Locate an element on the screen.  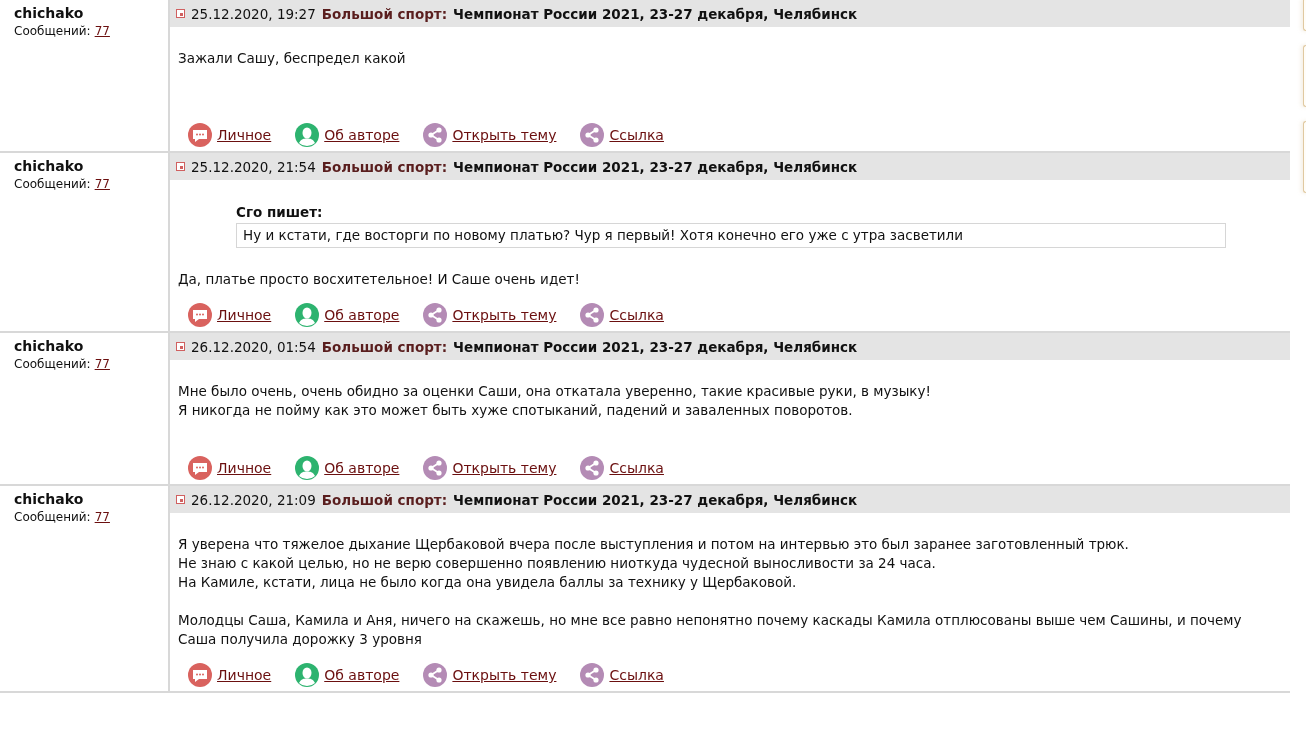
post-text: Не знаю с какой целью, но не верю совершенно появлению ниоткуда чудесной выносливости за 24 часа. is located at coordinates (557, 563).